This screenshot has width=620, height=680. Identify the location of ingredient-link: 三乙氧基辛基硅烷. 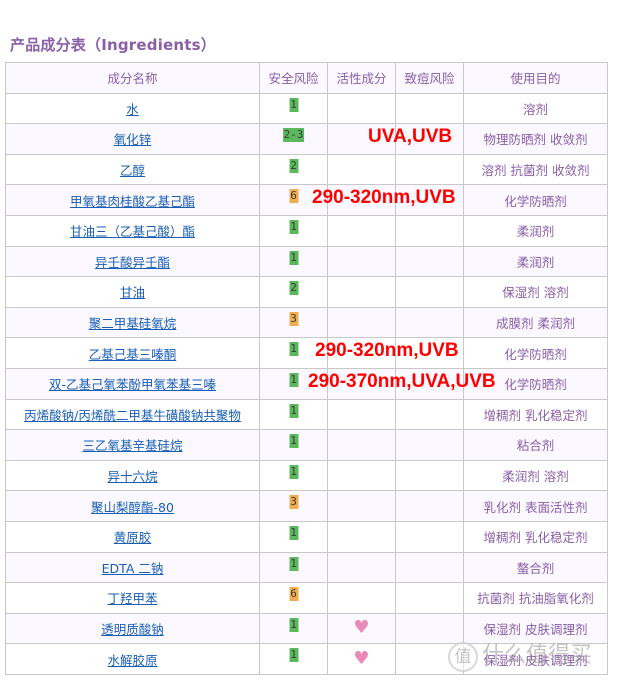
(132, 445).